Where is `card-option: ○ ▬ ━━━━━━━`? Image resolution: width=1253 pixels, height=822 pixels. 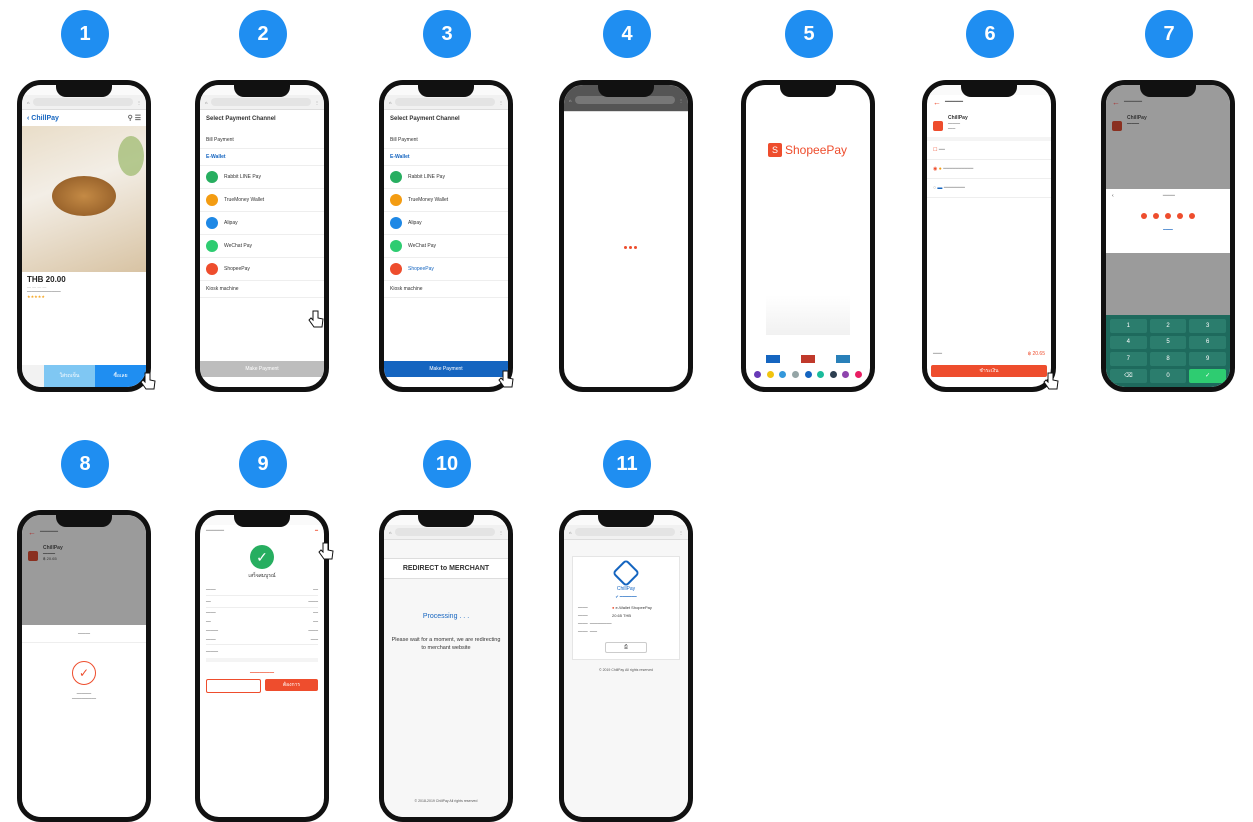 card-option: ○ ▬ ━━━━━━━ is located at coordinates (989, 188).